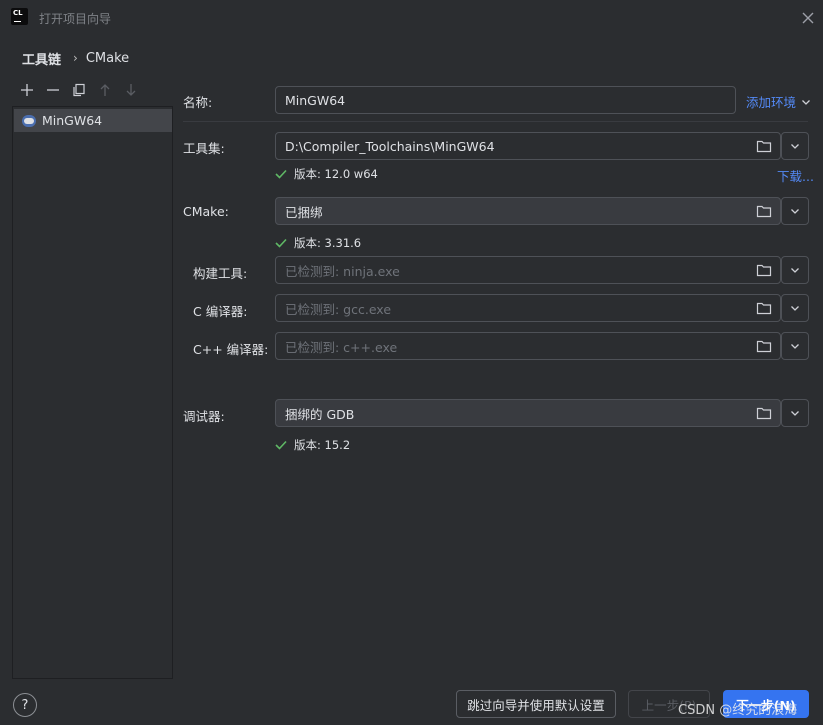 The image size is (823, 725). I want to click on toolchain-item-mingw64: MinGW64, so click(93, 120).